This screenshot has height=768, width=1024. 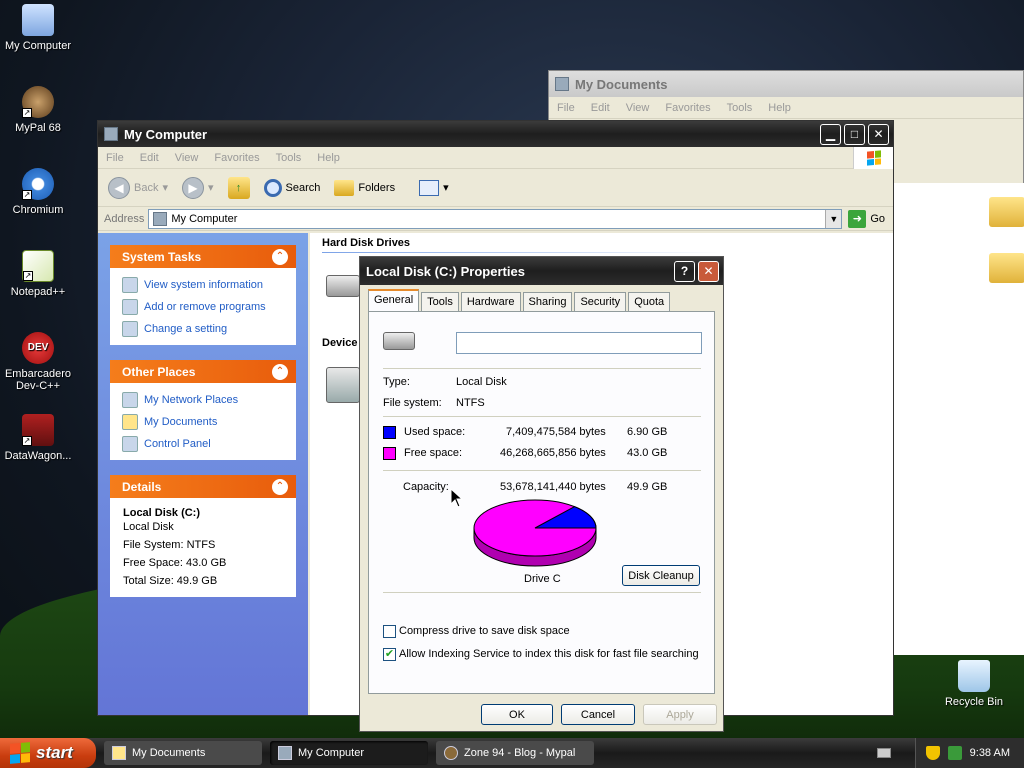 I want to click on clock: 9:38 AM, so click(x=990, y=753).